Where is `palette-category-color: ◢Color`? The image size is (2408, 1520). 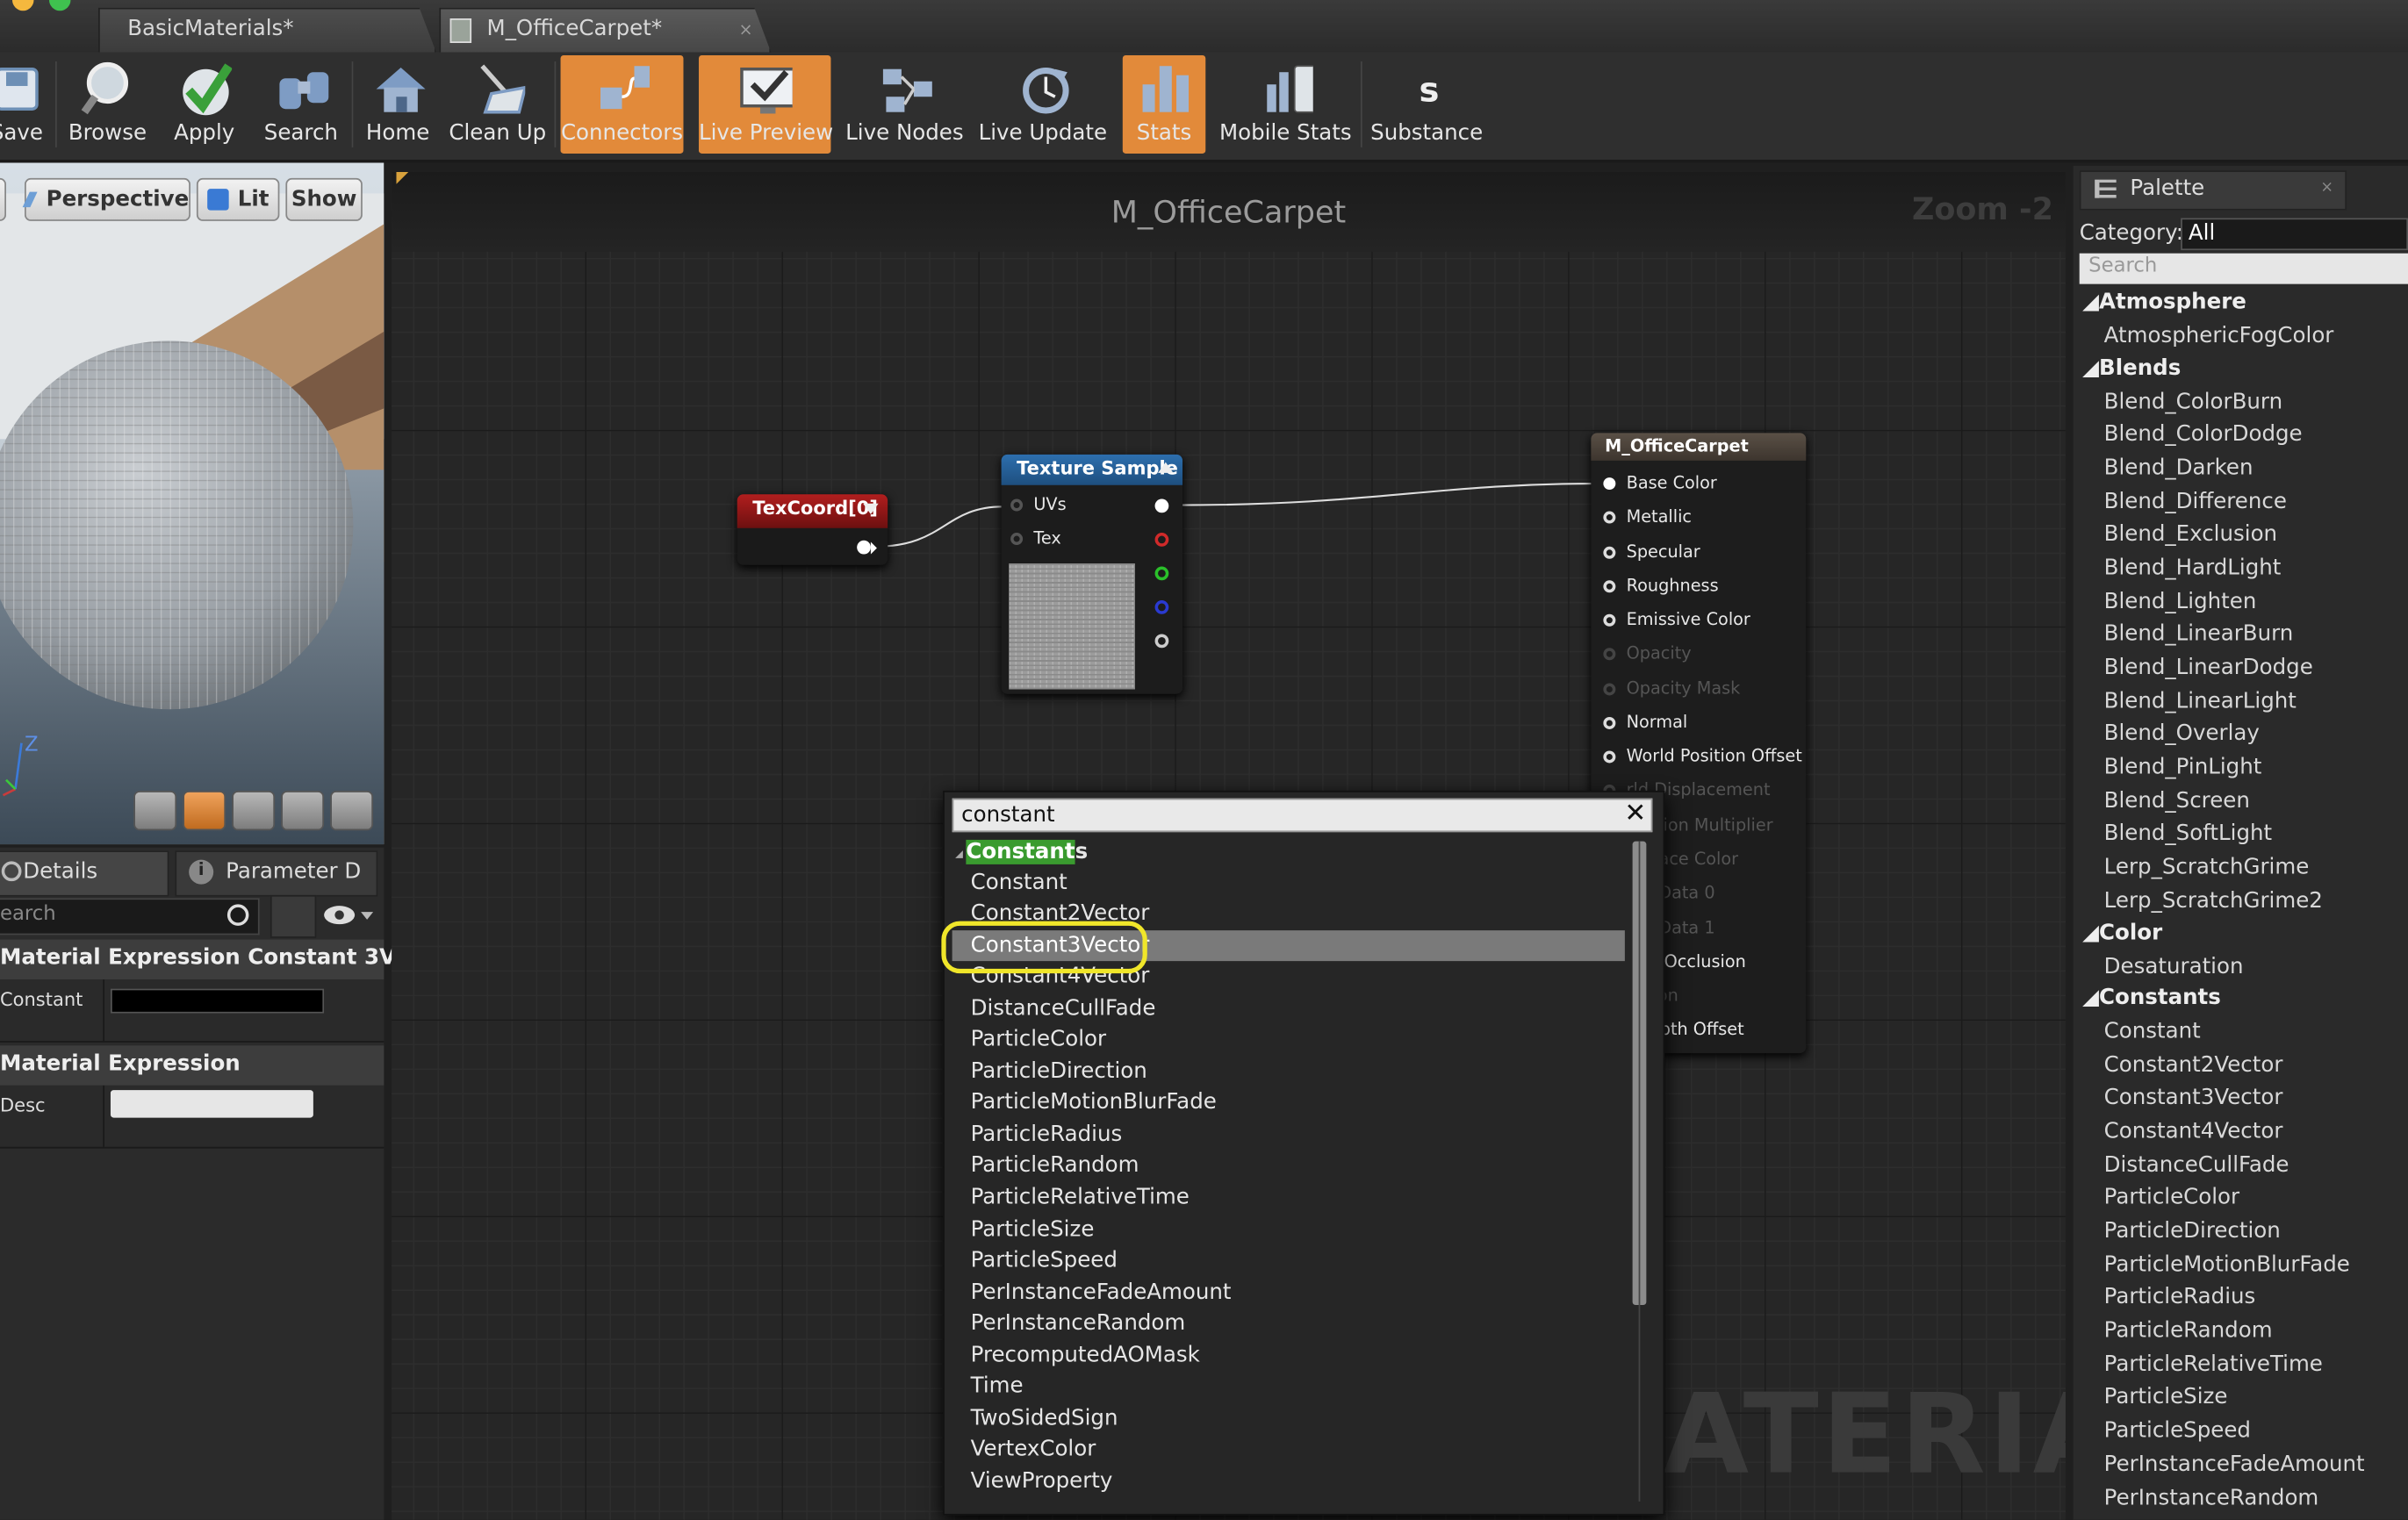
palette-category-color: ◢Color is located at coordinates (2122, 933).